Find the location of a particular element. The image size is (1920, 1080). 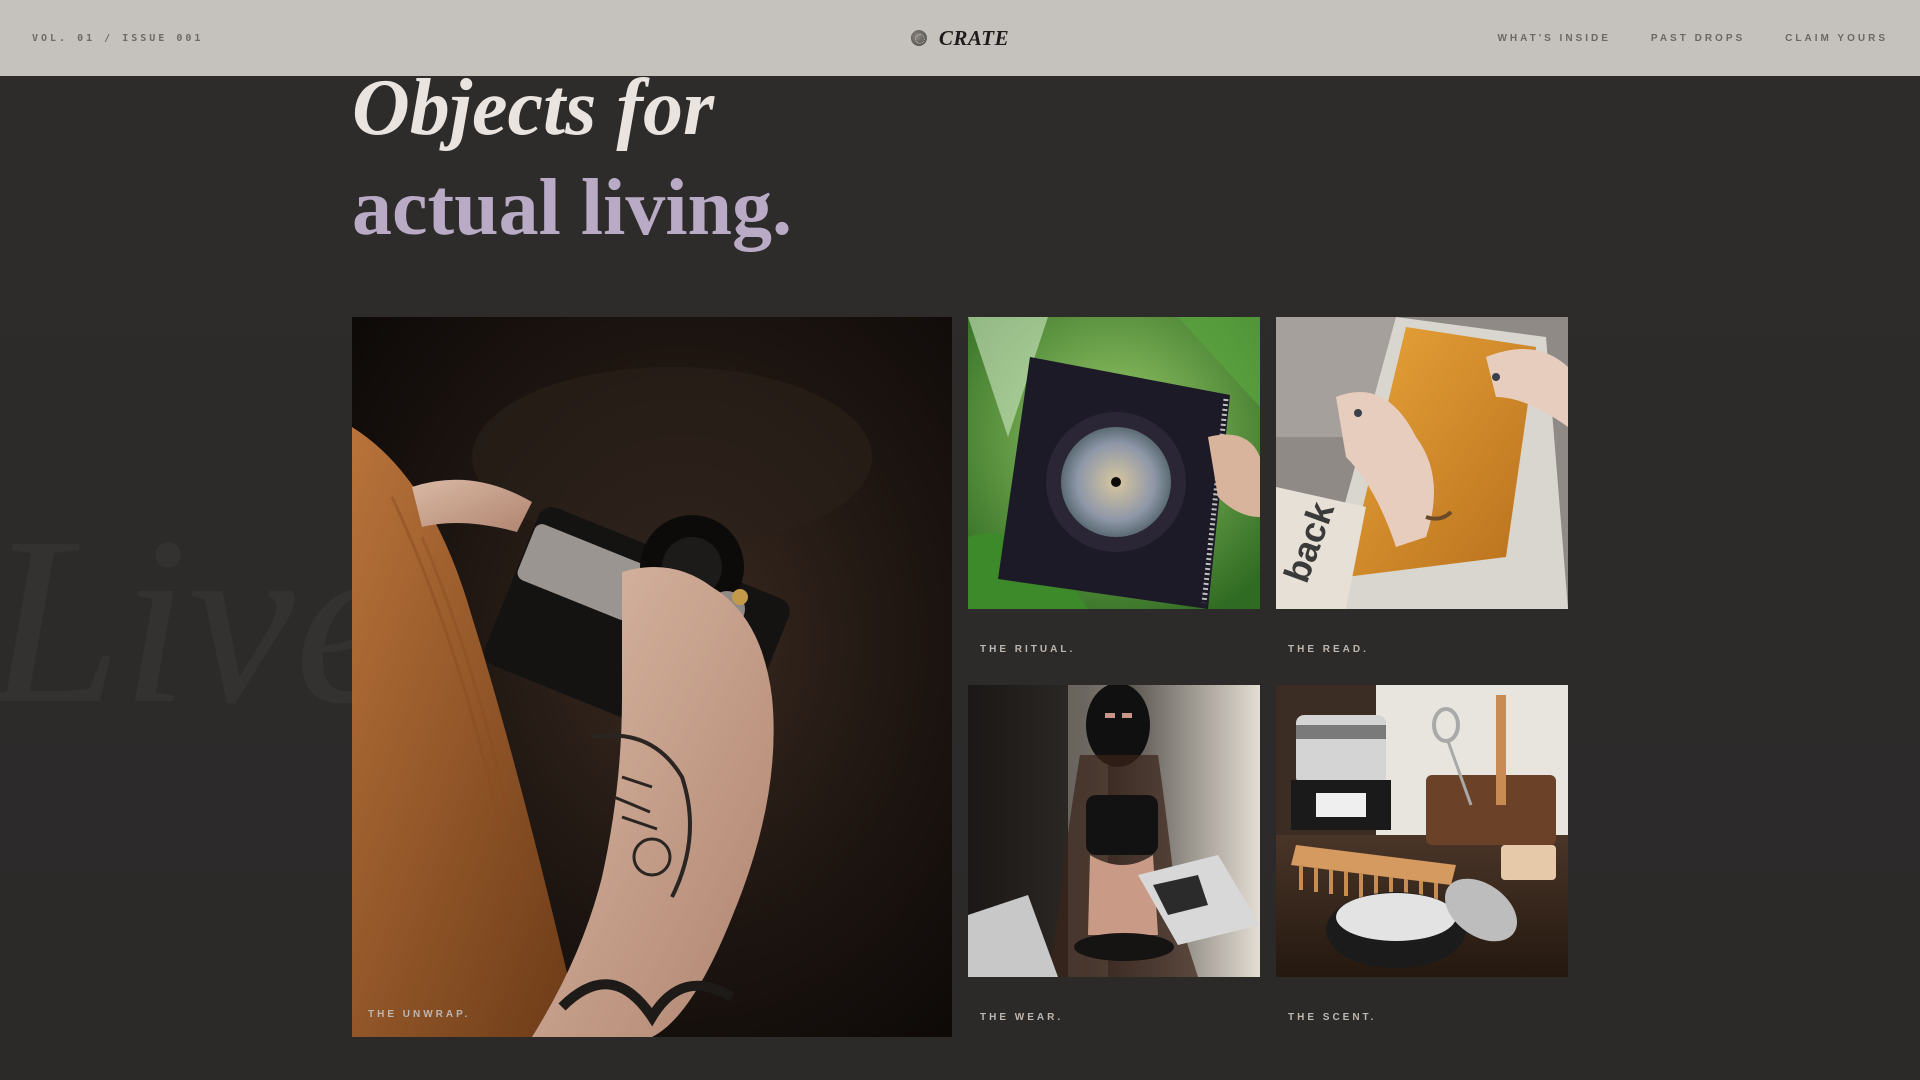

nav-claim-yours: CLAIM YOURS is located at coordinates (1836, 38).